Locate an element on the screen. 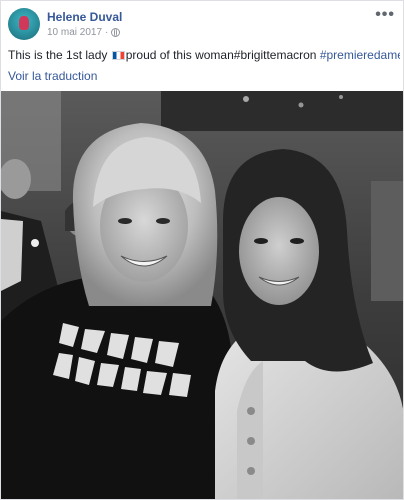  france-flag-icon is located at coordinates (118, 55).